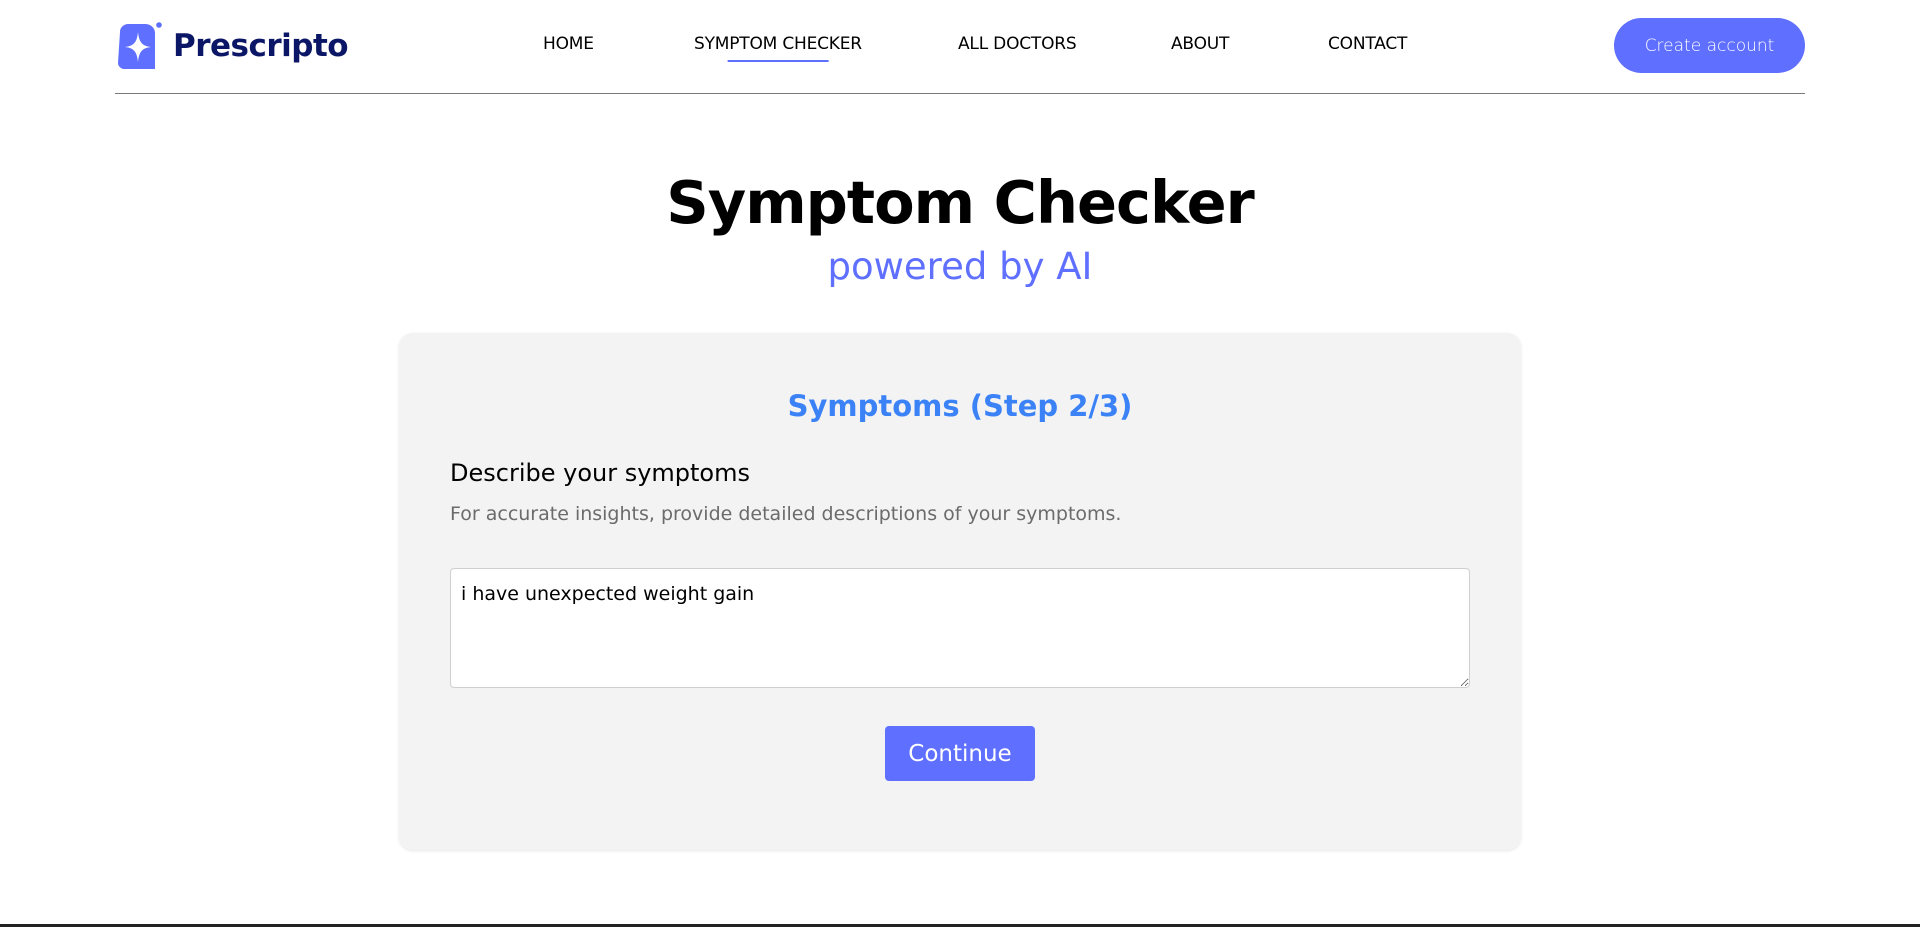 The height and width of the screenshot is (927, 1920). I want to click on active-nav-indicator, so click(778, 61).